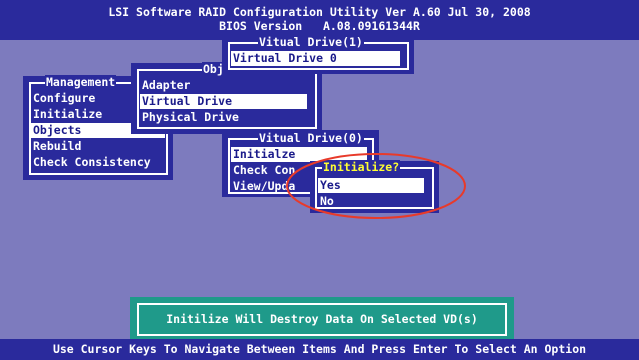 This screenshot has width=639, height=360. What do you see at coordinates (66, 114) in the screenshot?
I see `menu-item-initialize: Initialize` at bounding box center [66, 114].